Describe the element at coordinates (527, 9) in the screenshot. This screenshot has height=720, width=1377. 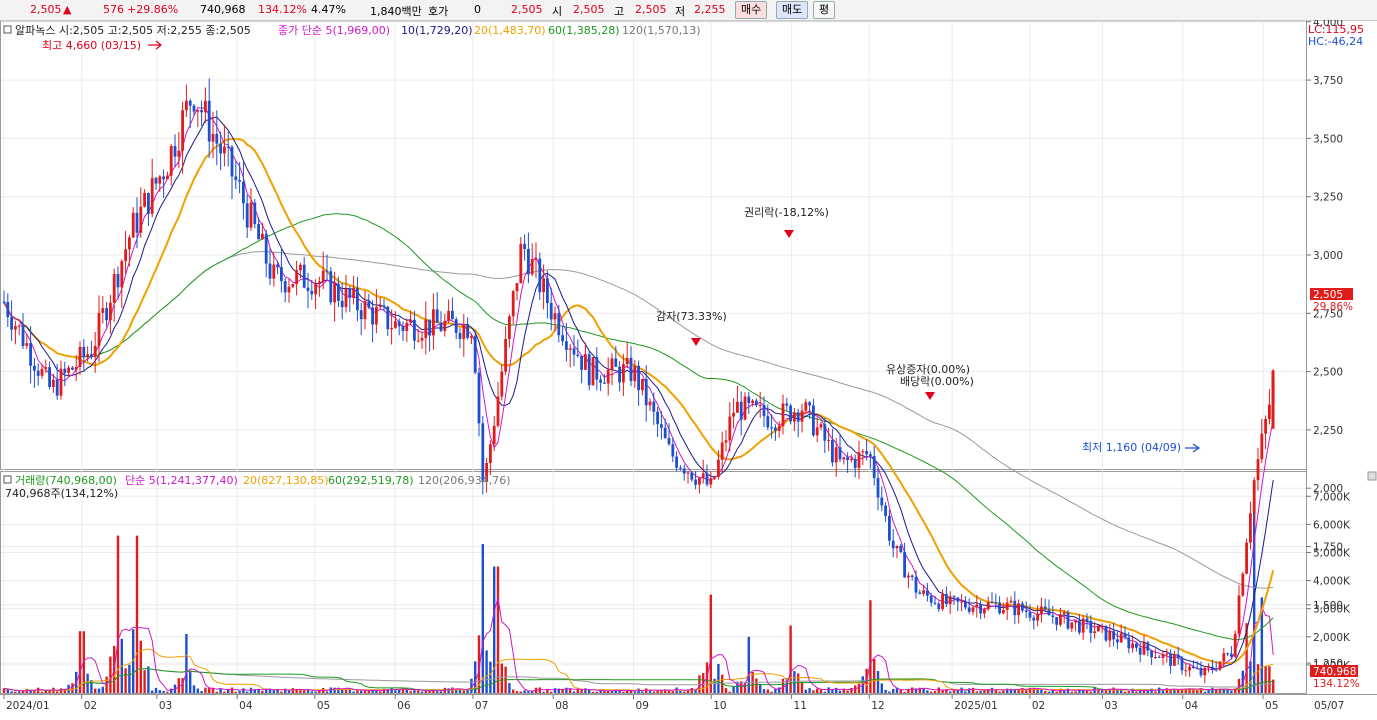
I see `hoga-price: 2,505` at that location.